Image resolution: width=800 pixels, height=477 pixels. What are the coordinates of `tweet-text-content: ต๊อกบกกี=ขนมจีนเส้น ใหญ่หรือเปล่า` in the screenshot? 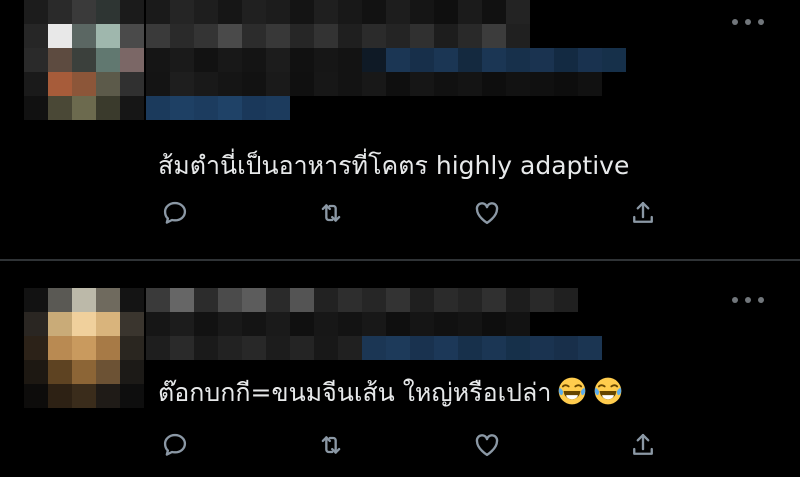 It's located at (355, 392).